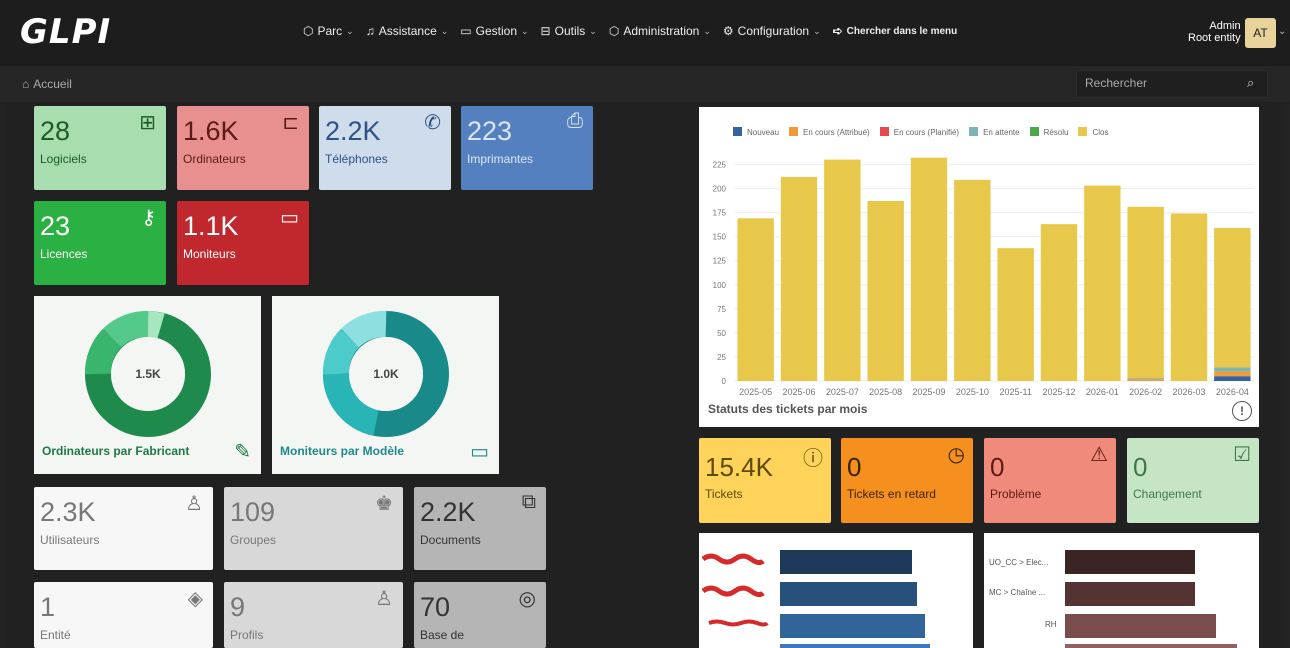 This screenshot has height=648, width=1290. I want to click on card-groupes: 109 Groupes ♚, so click(313, 528).